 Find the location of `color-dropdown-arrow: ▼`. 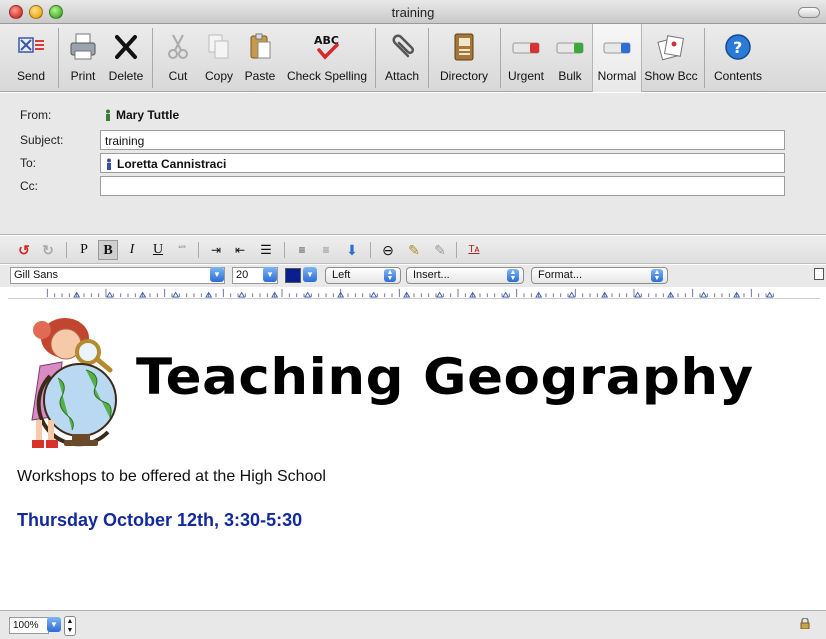

color-dropdown-arrow: ▼ is located at coordinates (310, 274).